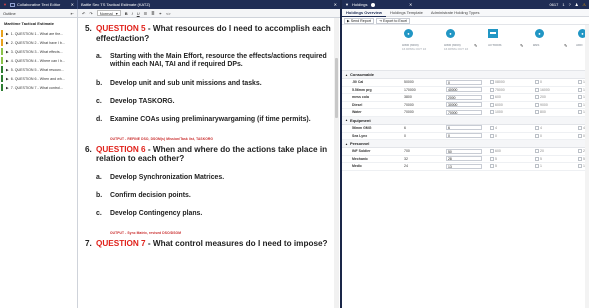 This screenshot has height=308, width=589. What do you see at coordinates (336, 88) in the screenshot?
I see `scroll-thumb` at bounding box center [336, 88].